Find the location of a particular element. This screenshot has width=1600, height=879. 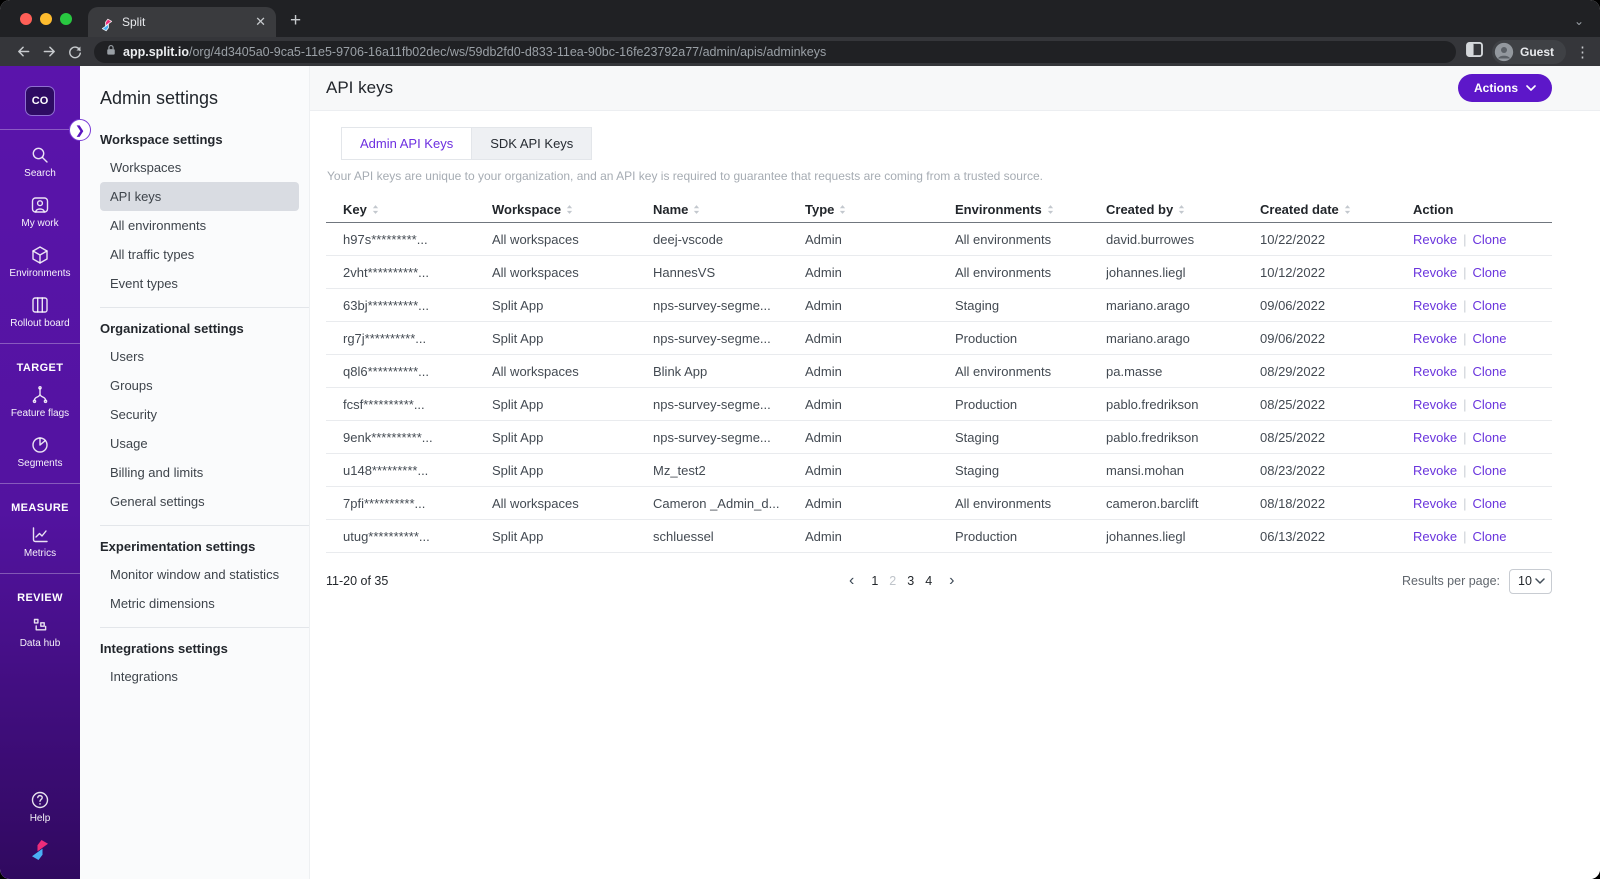

nav-item-monitor-window-and-statistics: Monitor window and statistics is located at coordinates (199, 574).